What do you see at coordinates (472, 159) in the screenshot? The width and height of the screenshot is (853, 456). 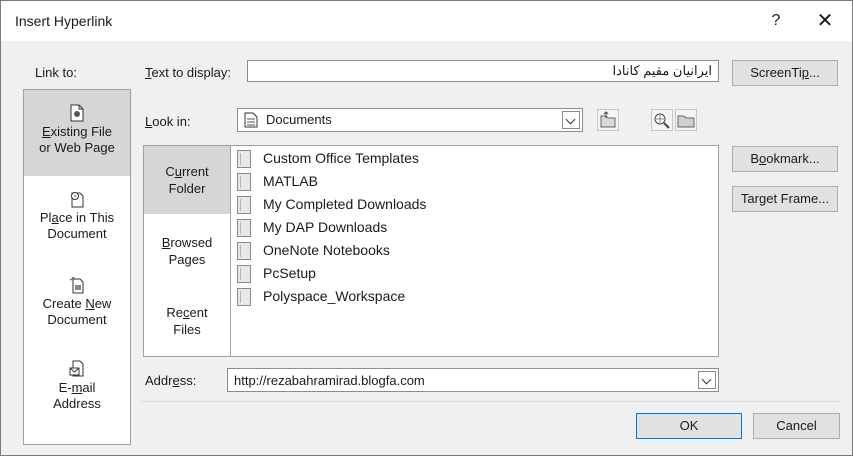 I see `file-list-item: Custom Office Templates` at bounding box center [472, 159].